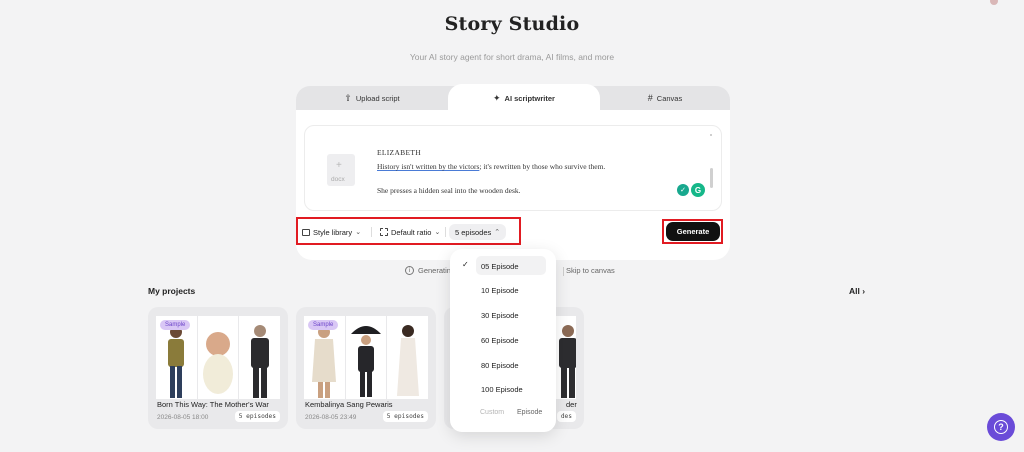 This screenshot has height=452, width=1024. What do you see at coordinates (669, 98) in the screenshot?
I see `tab-label: Canvas` at bounding box center [669, 98].